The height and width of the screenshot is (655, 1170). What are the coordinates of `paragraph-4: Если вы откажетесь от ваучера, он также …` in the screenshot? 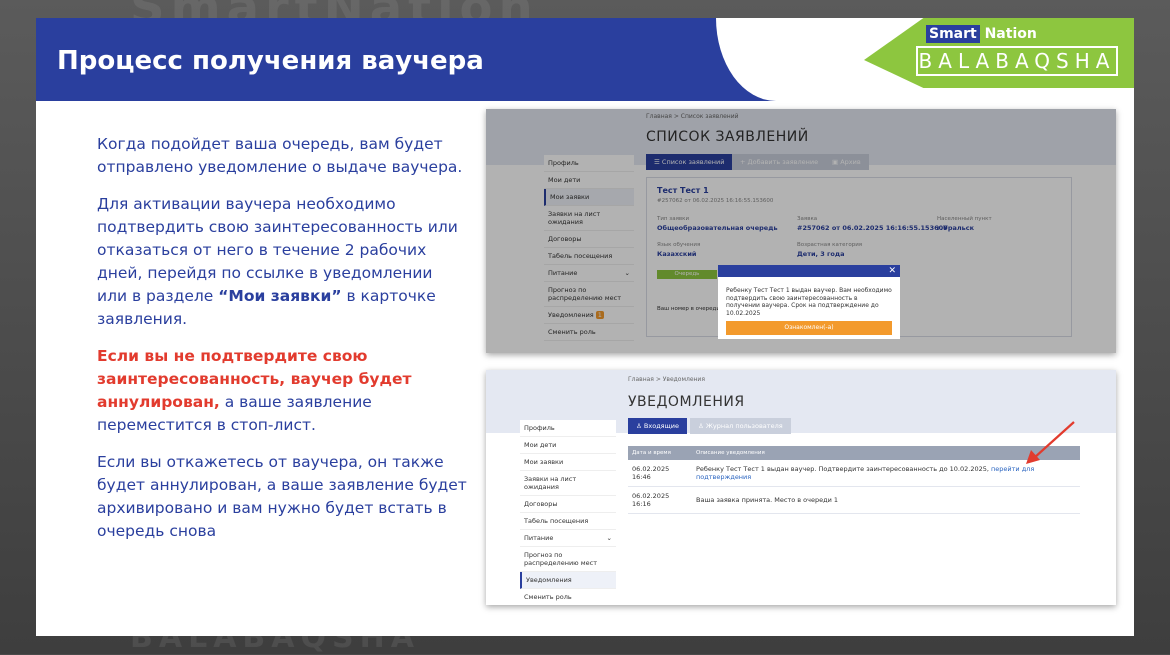 It's located at (282, 496).